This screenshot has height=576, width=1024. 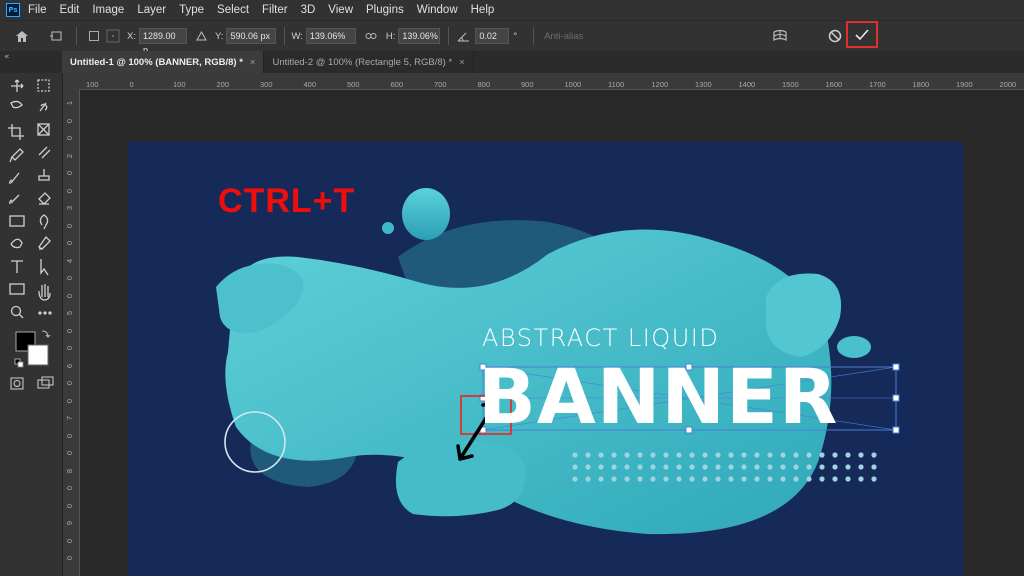 I want to click on menu-3d: 3D, so click(x=308, y=10).